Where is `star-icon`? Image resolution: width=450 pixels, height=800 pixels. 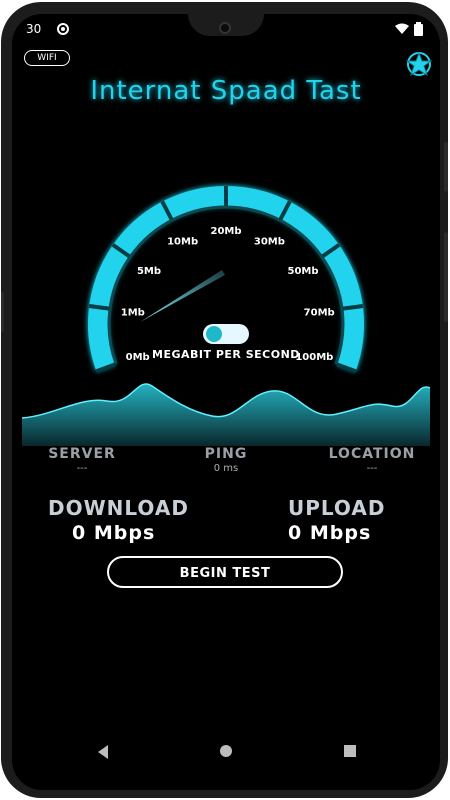
star-icon is located at coordinates (419, 64).